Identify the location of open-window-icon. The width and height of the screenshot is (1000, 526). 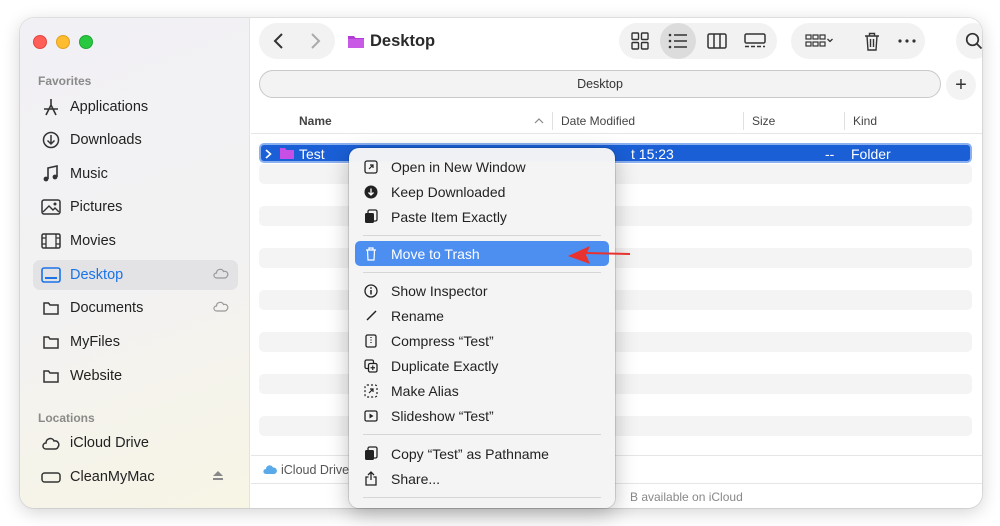
(371, 167).